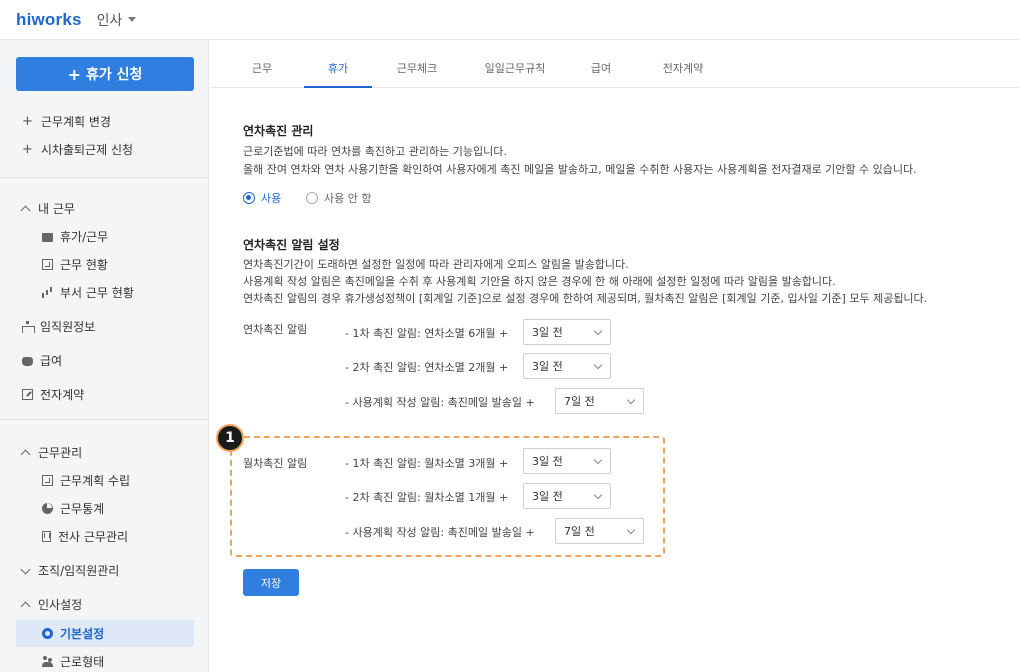 The image size is (1019, 672). Describe the element at coordinates (275, 329) in the screenshot. I see `annual-notification-label: 연차촉진 알림` at that location.